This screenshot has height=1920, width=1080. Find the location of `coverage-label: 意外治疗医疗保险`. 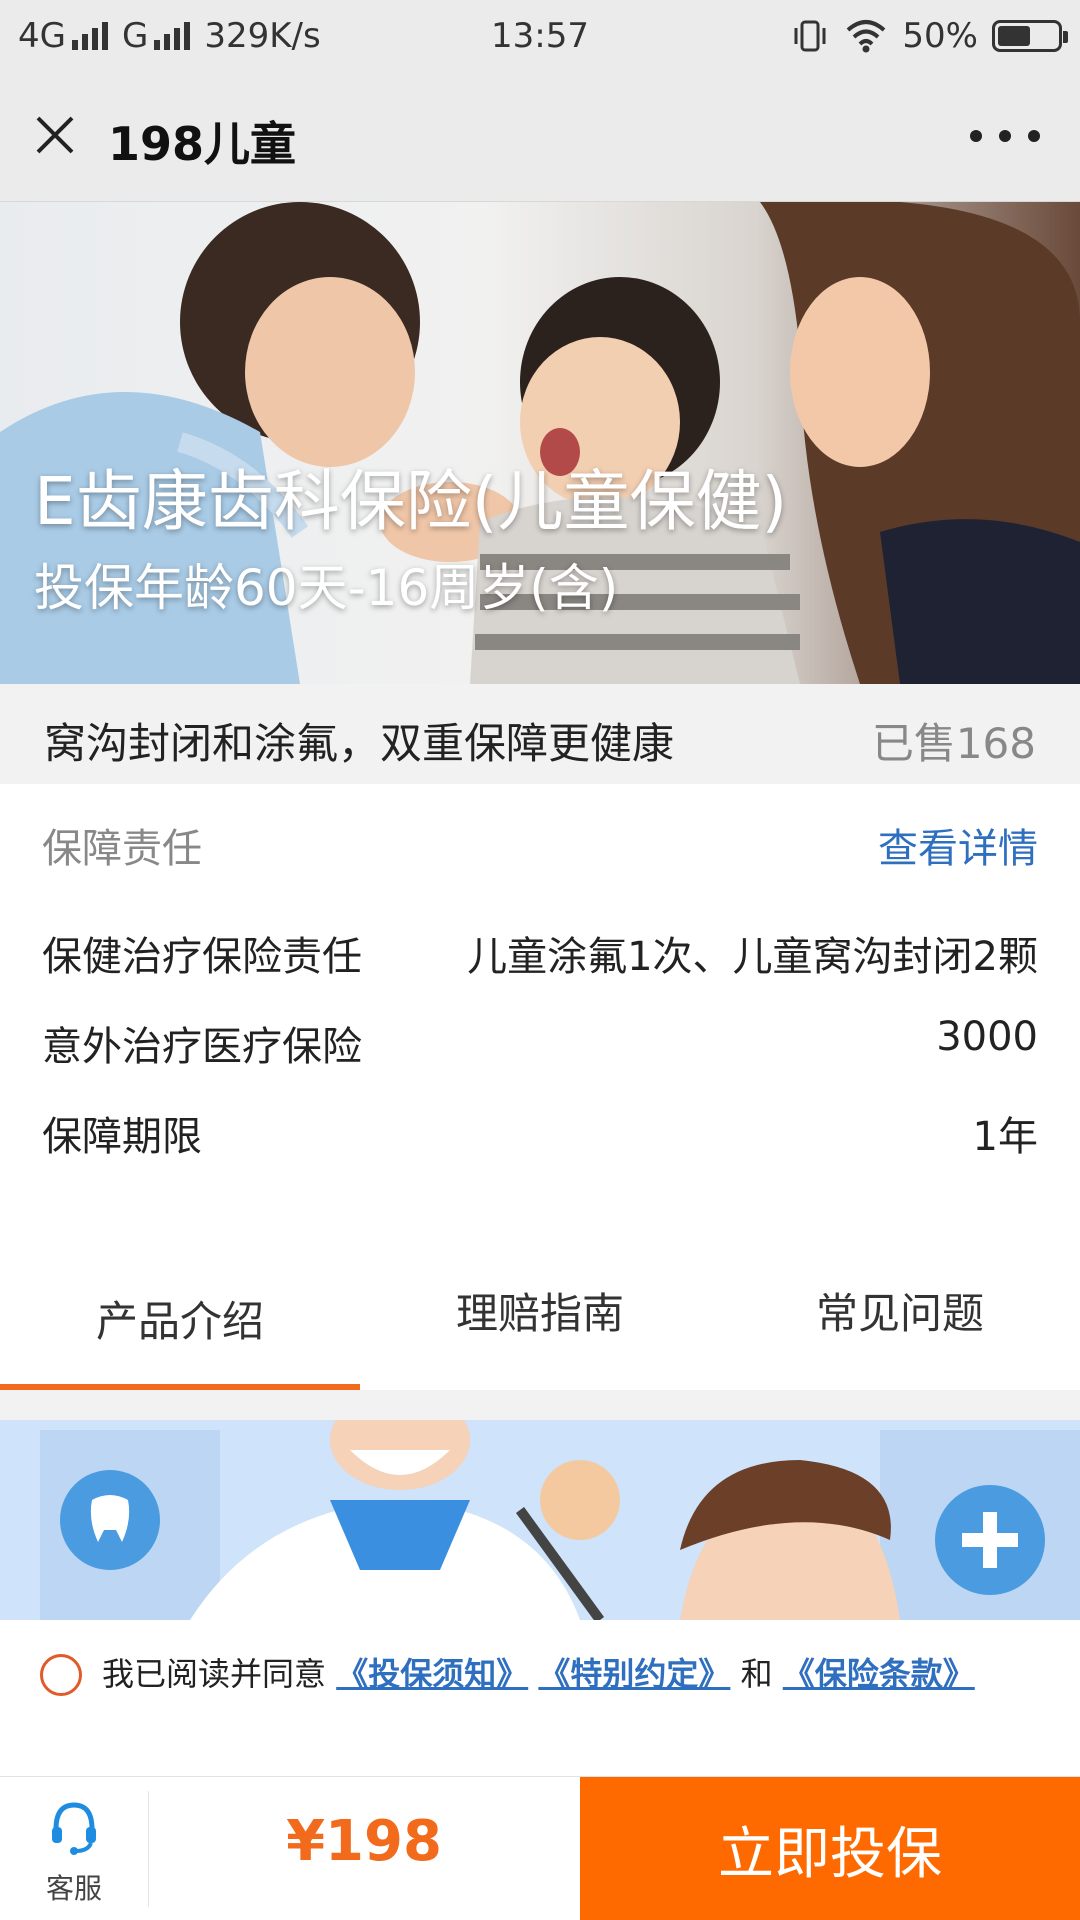

coverage-label: 意外治疗医疗保险 is located at coordinates (202, 1047).